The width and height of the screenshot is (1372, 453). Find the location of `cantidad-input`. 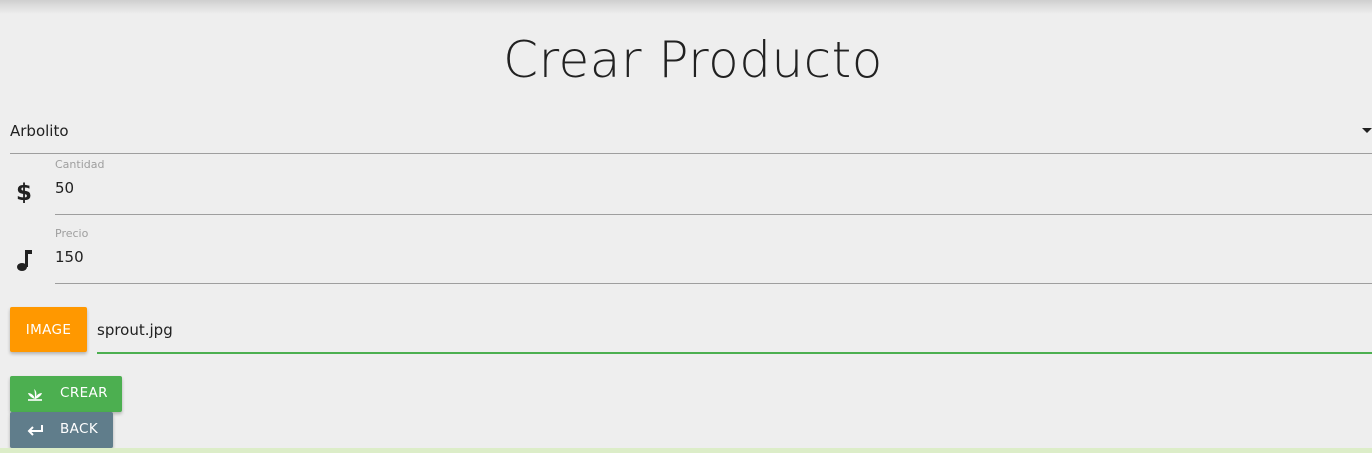

cantidad-input is located at coordinates (355, 188).